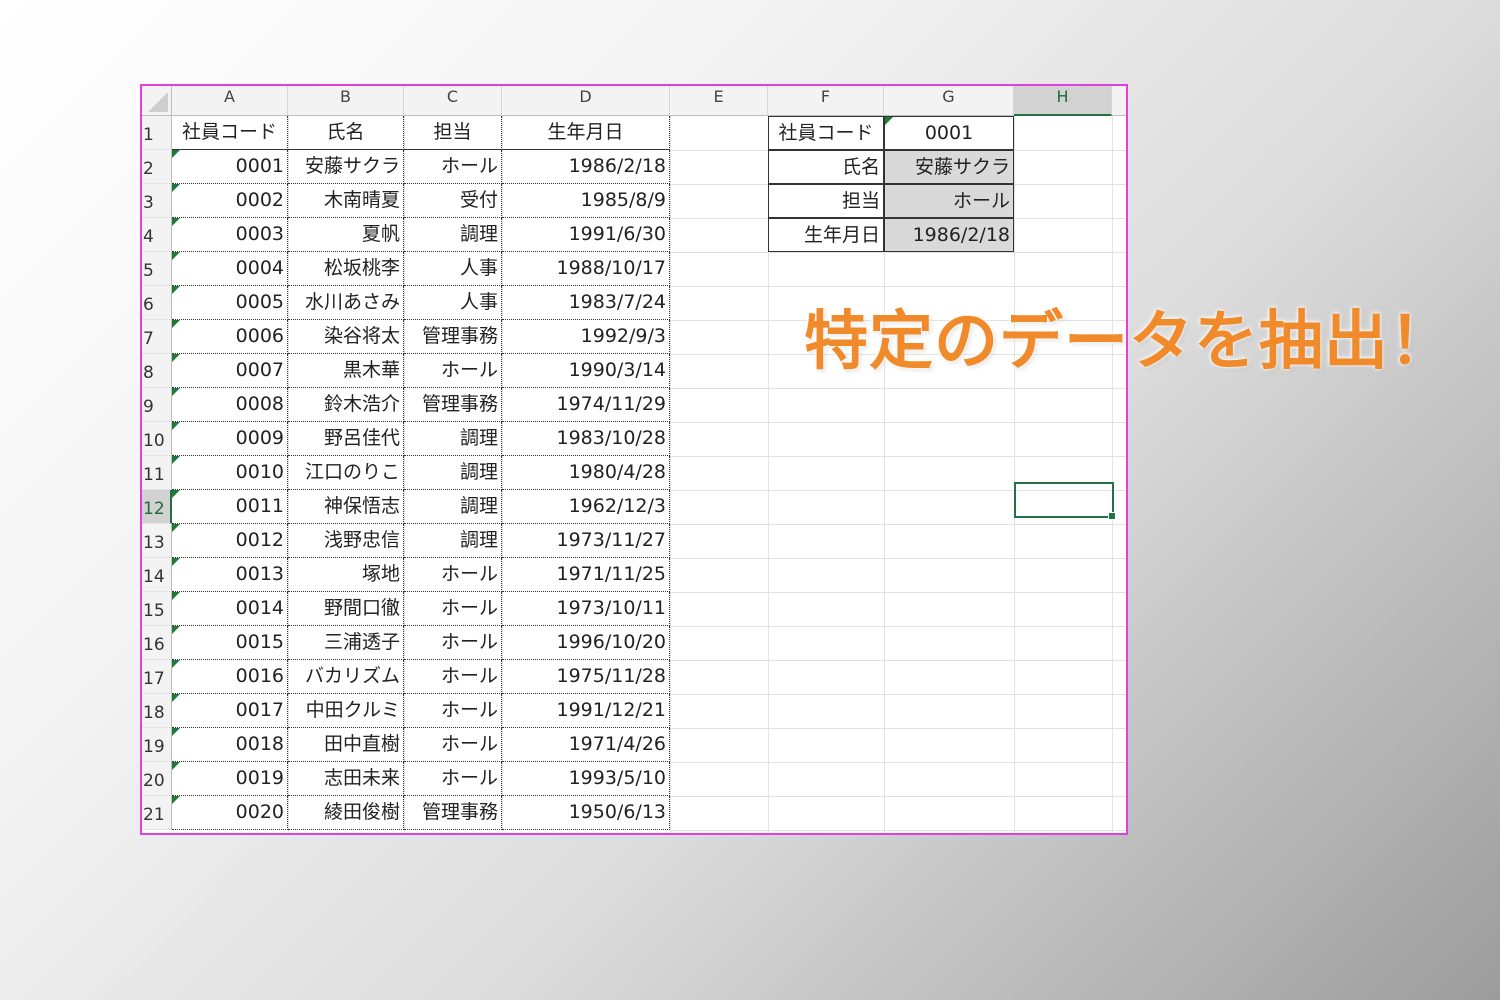  What do you see at coordinates (157, 439) in the screenshot?
I see `row-header-10: 10` at bounding box center [157, 439].